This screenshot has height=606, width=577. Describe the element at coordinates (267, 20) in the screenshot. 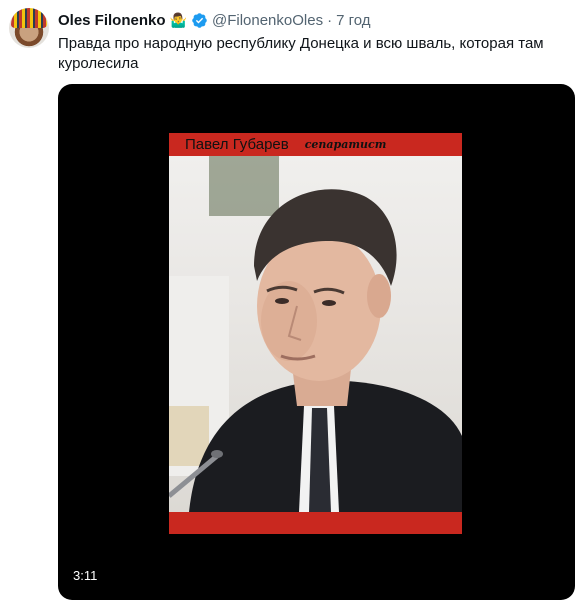

I see `author-handle: @FilonenkoOles` at that location.